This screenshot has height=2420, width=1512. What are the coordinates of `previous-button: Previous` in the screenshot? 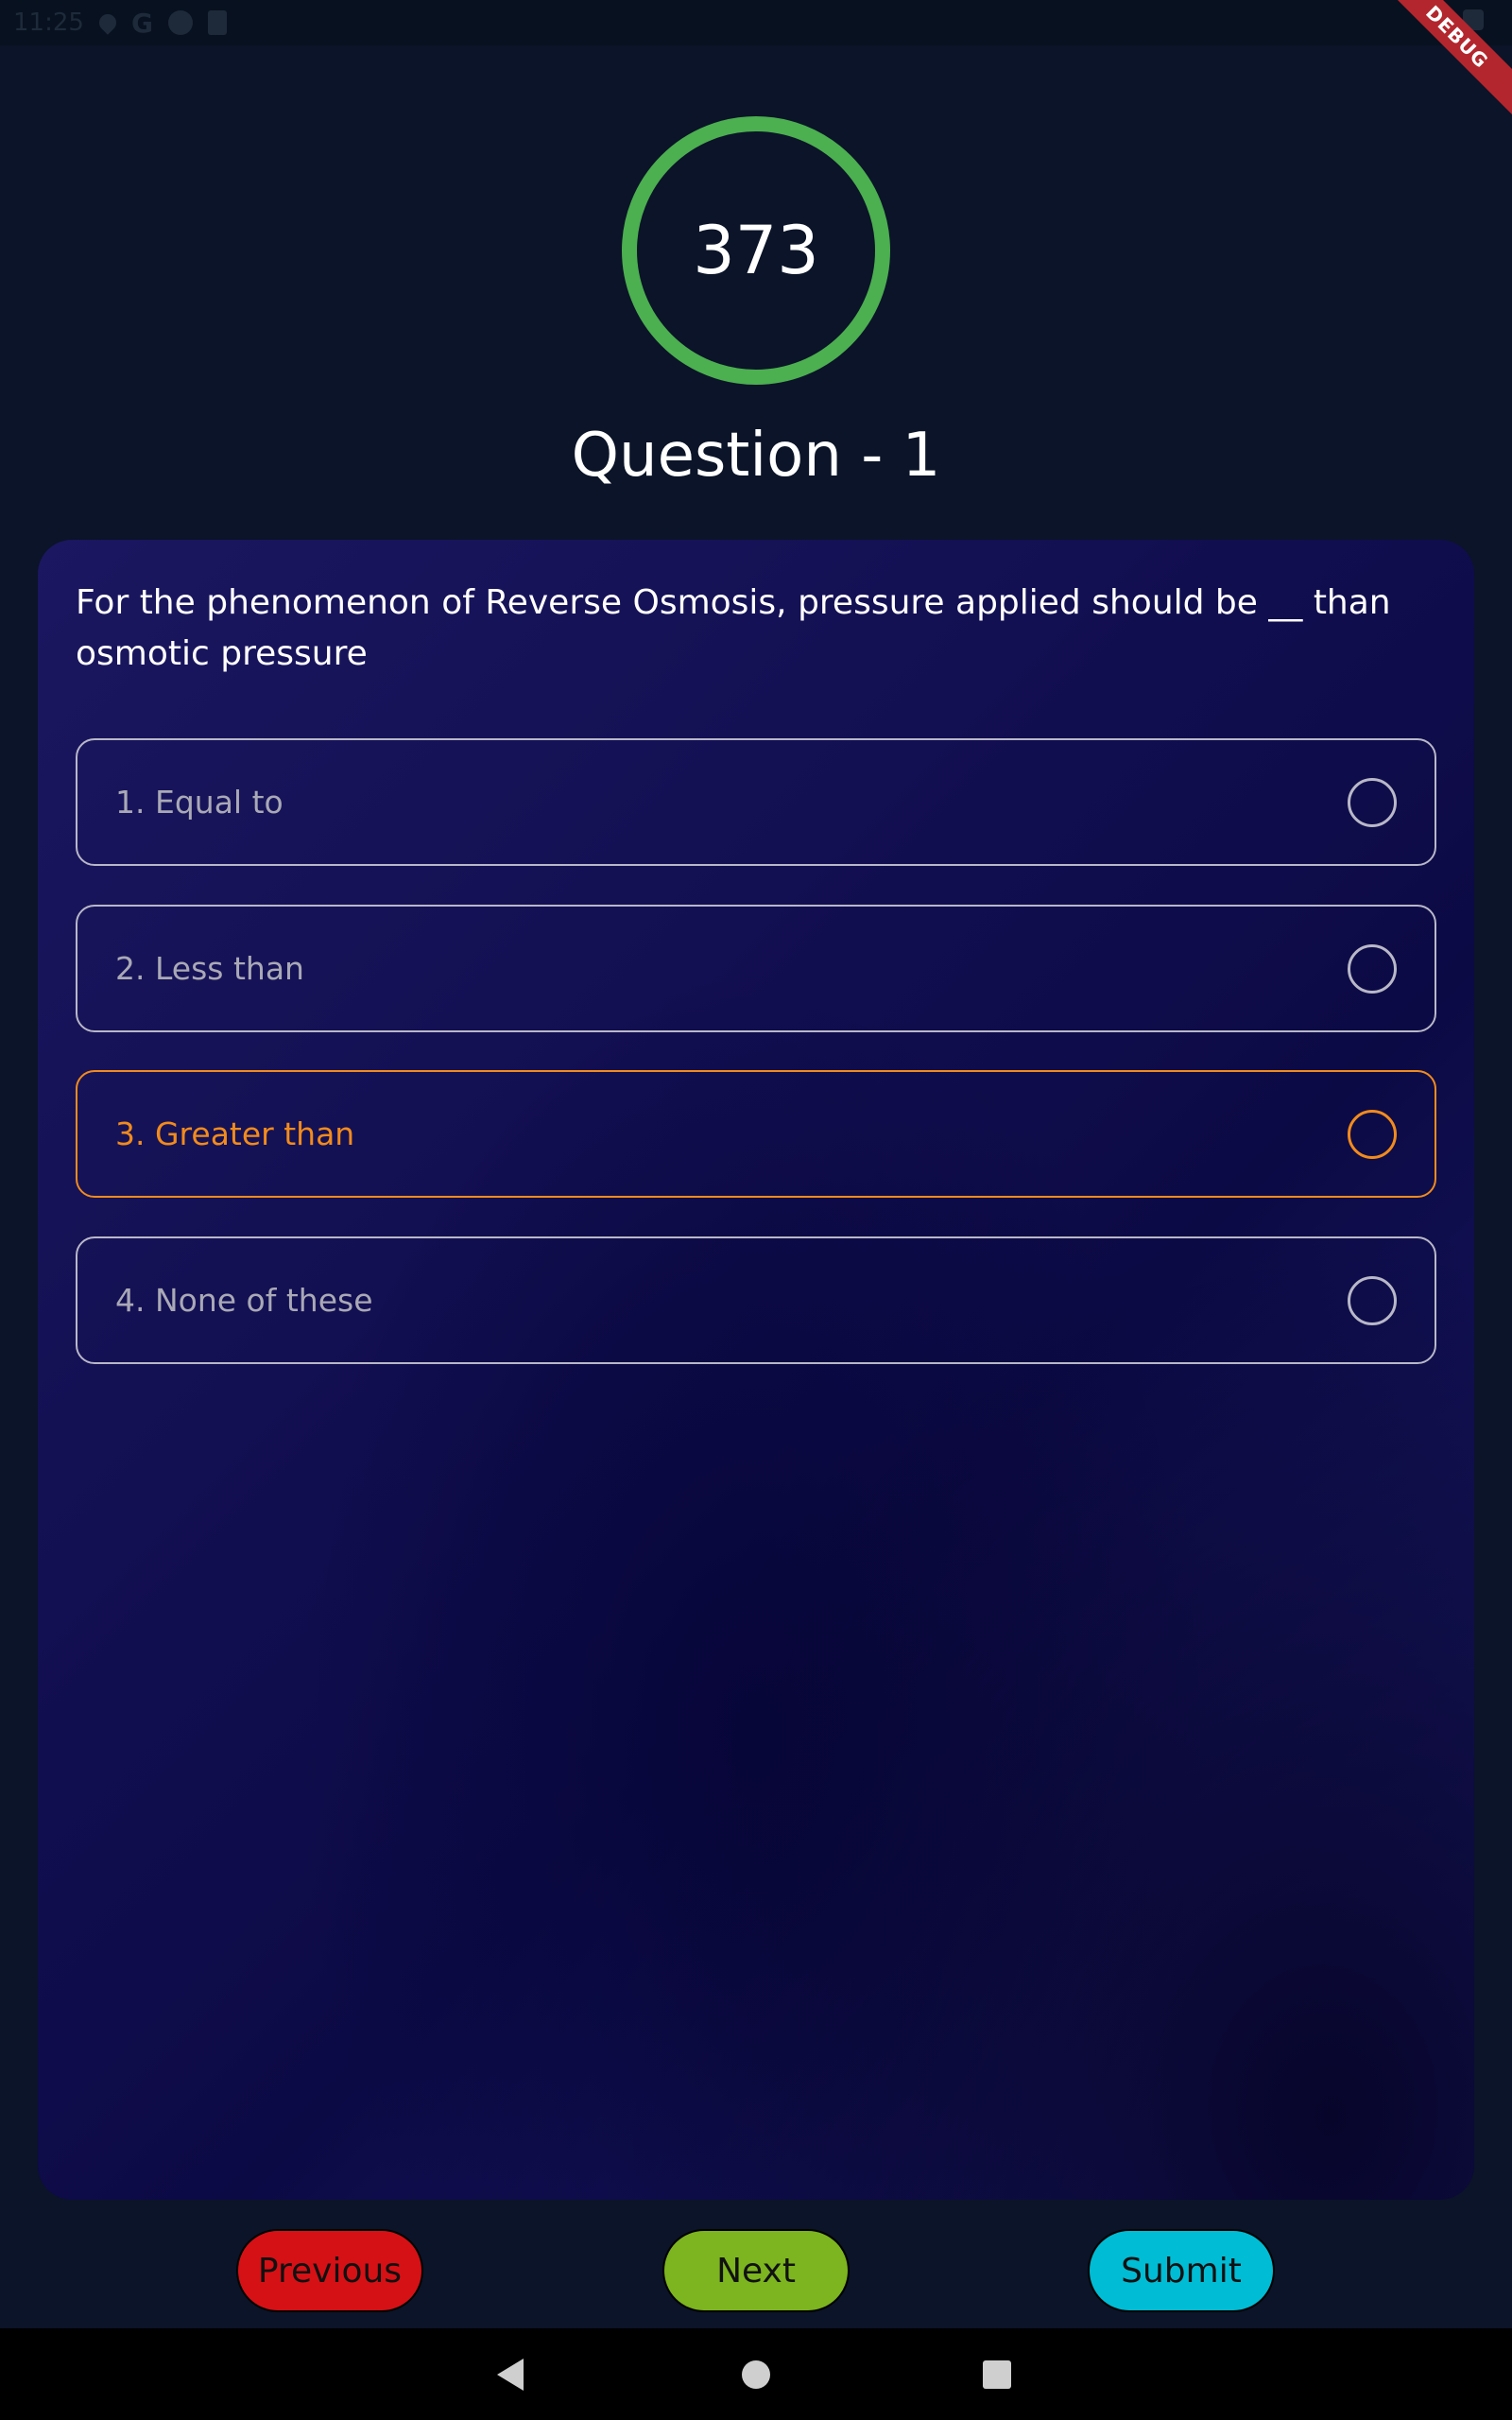 It's located at (329, 2270).